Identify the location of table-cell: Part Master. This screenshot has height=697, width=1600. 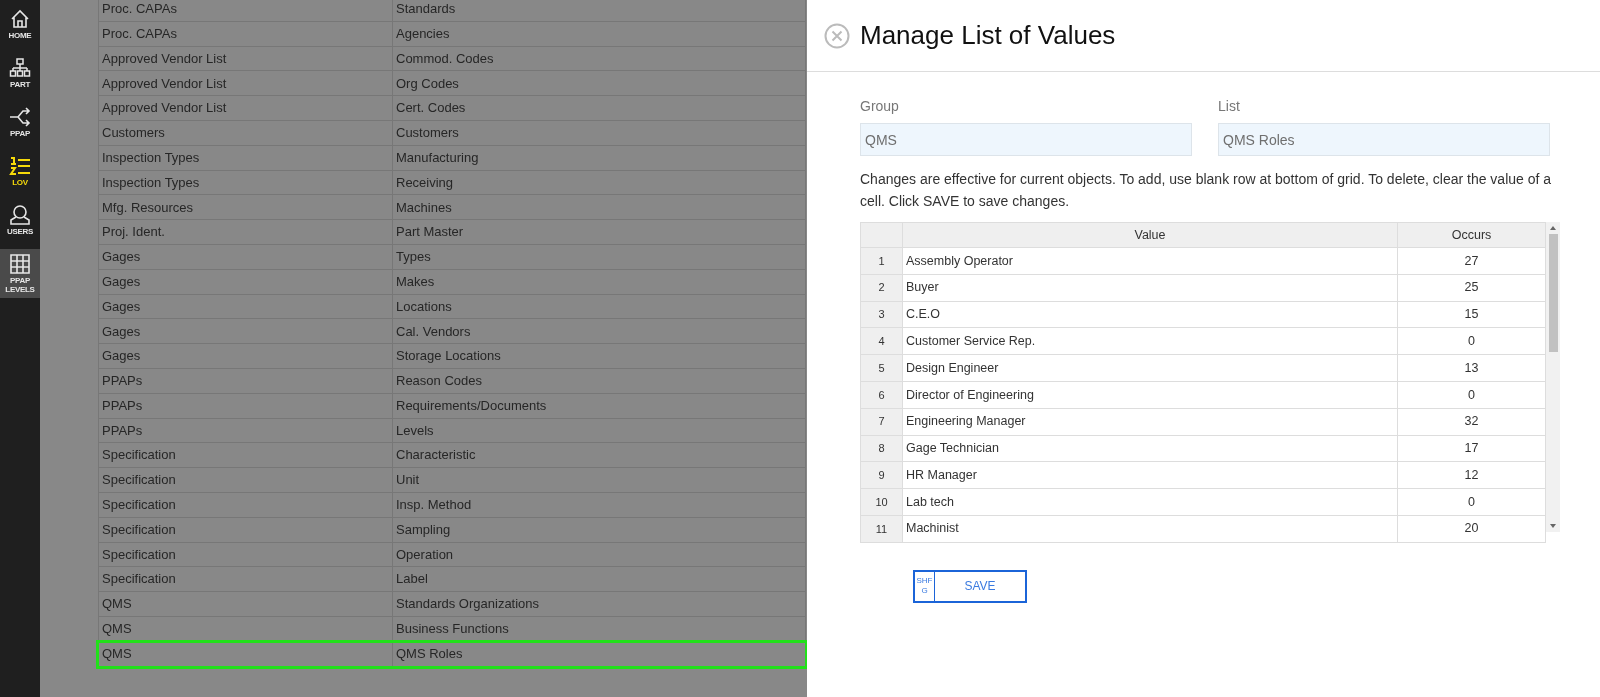
(599, 232).